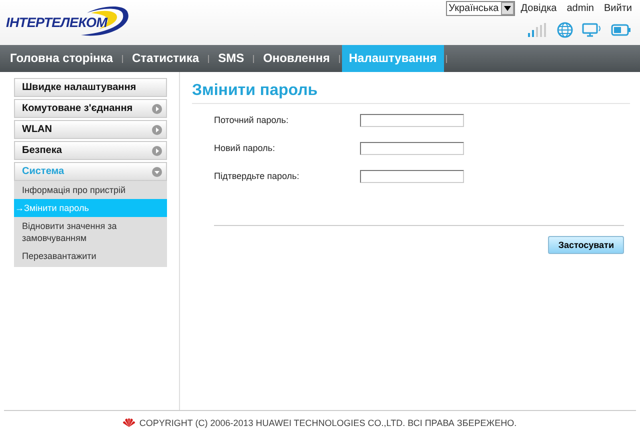 This screenshot has height=434, width=640. I want to click on field-label: Новий пароль:, so click(245, 148).